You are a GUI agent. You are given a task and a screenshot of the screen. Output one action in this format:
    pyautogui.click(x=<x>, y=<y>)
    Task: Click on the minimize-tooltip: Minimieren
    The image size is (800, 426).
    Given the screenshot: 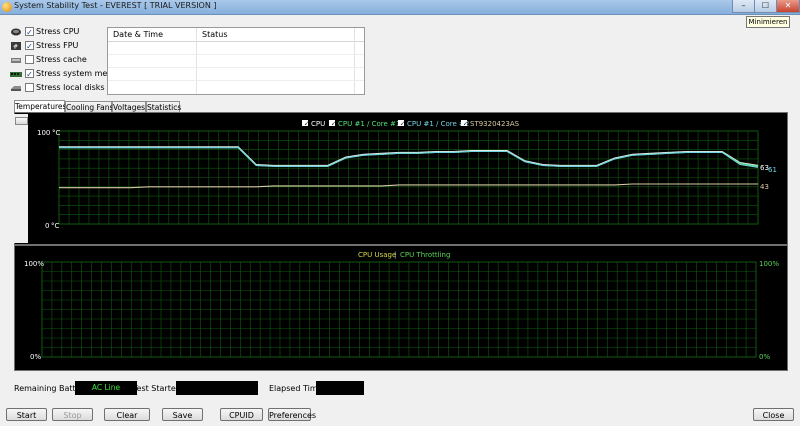 What is the action you would take?
    pyautogui.click(x=768, y=22)
    